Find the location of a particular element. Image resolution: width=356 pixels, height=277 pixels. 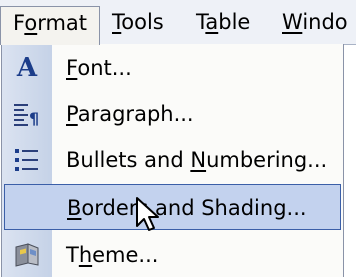

menu-format-pre: F is located at coordinates (19, 23).